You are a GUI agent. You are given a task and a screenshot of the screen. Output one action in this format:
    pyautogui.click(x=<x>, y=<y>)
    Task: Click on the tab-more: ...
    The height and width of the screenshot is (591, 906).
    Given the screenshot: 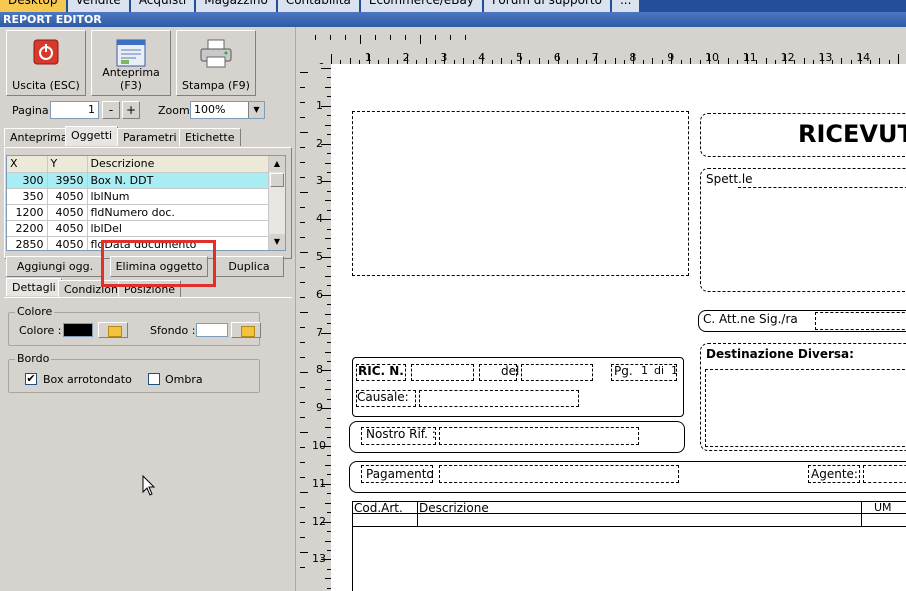 What is the action you would take?
    pyautogui.click(x=626, y=6)
    